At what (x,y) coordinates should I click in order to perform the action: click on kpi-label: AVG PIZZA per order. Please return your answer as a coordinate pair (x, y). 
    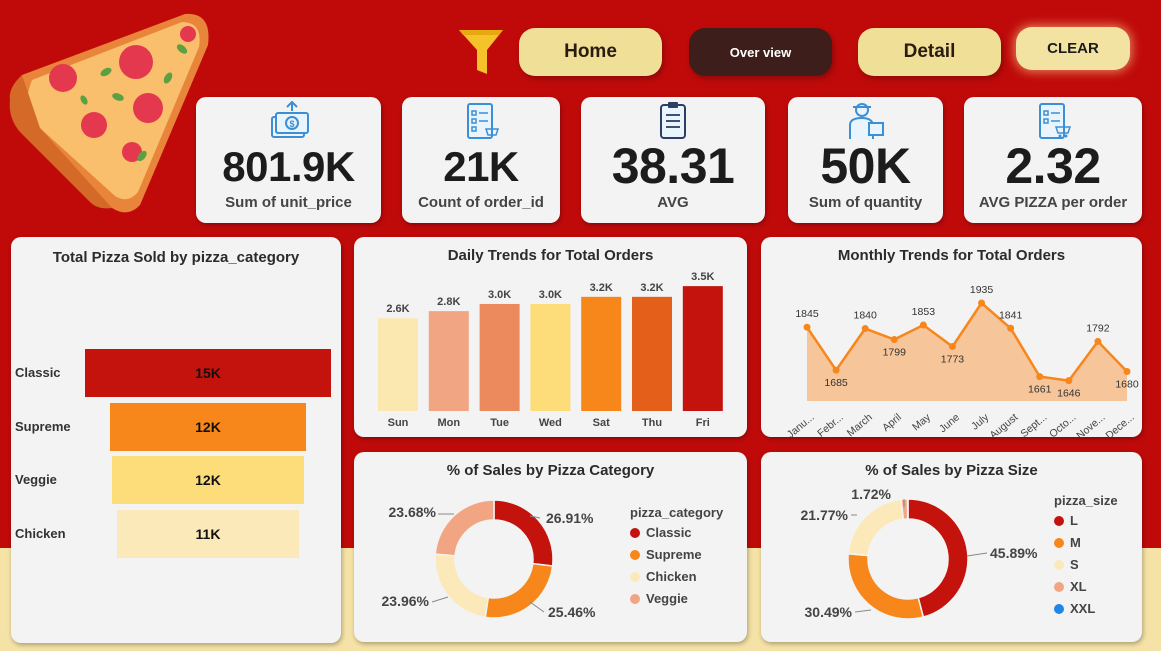
    Looking at the image, I should click on (1053, 202).